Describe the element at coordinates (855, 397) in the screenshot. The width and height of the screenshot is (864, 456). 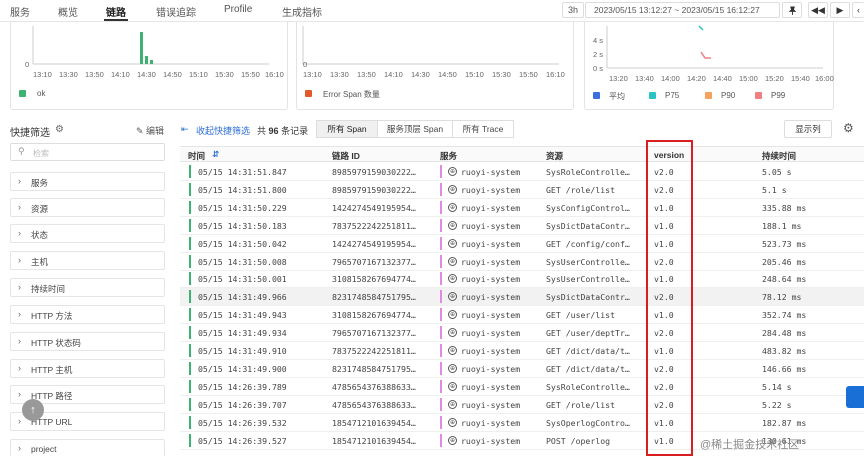
I see `side-badge` at that location.